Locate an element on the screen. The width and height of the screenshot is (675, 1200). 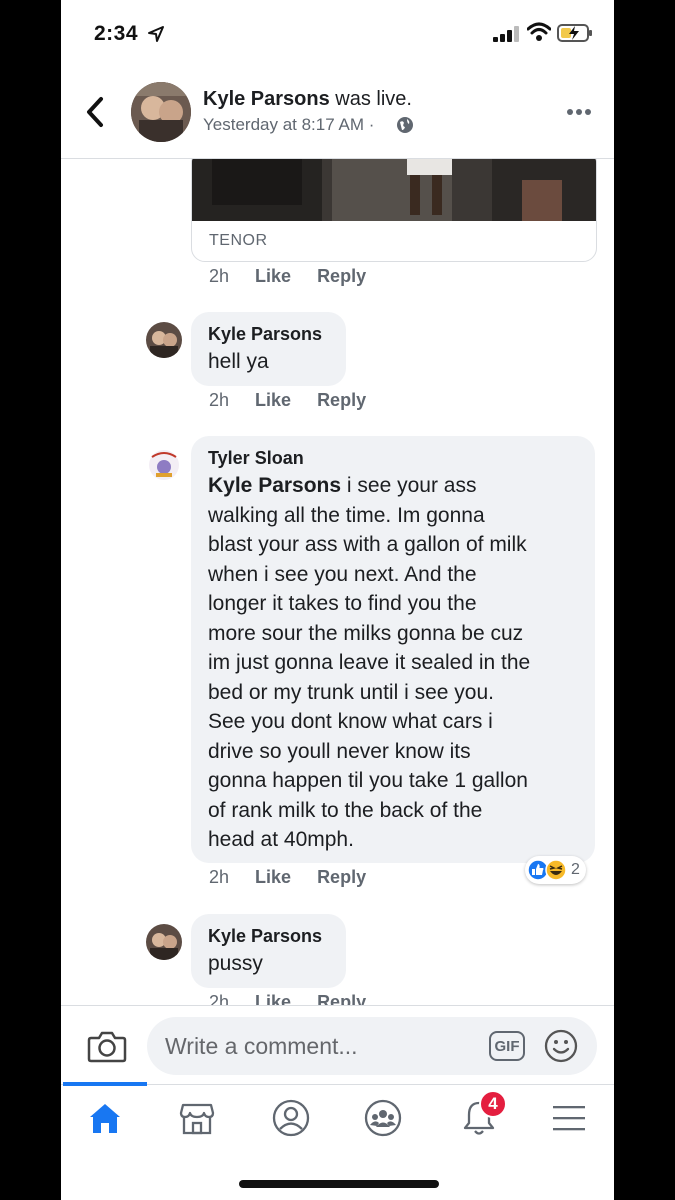
comment-line: gonna happen til you take 1 gallon is located at coordinates (368, 780).